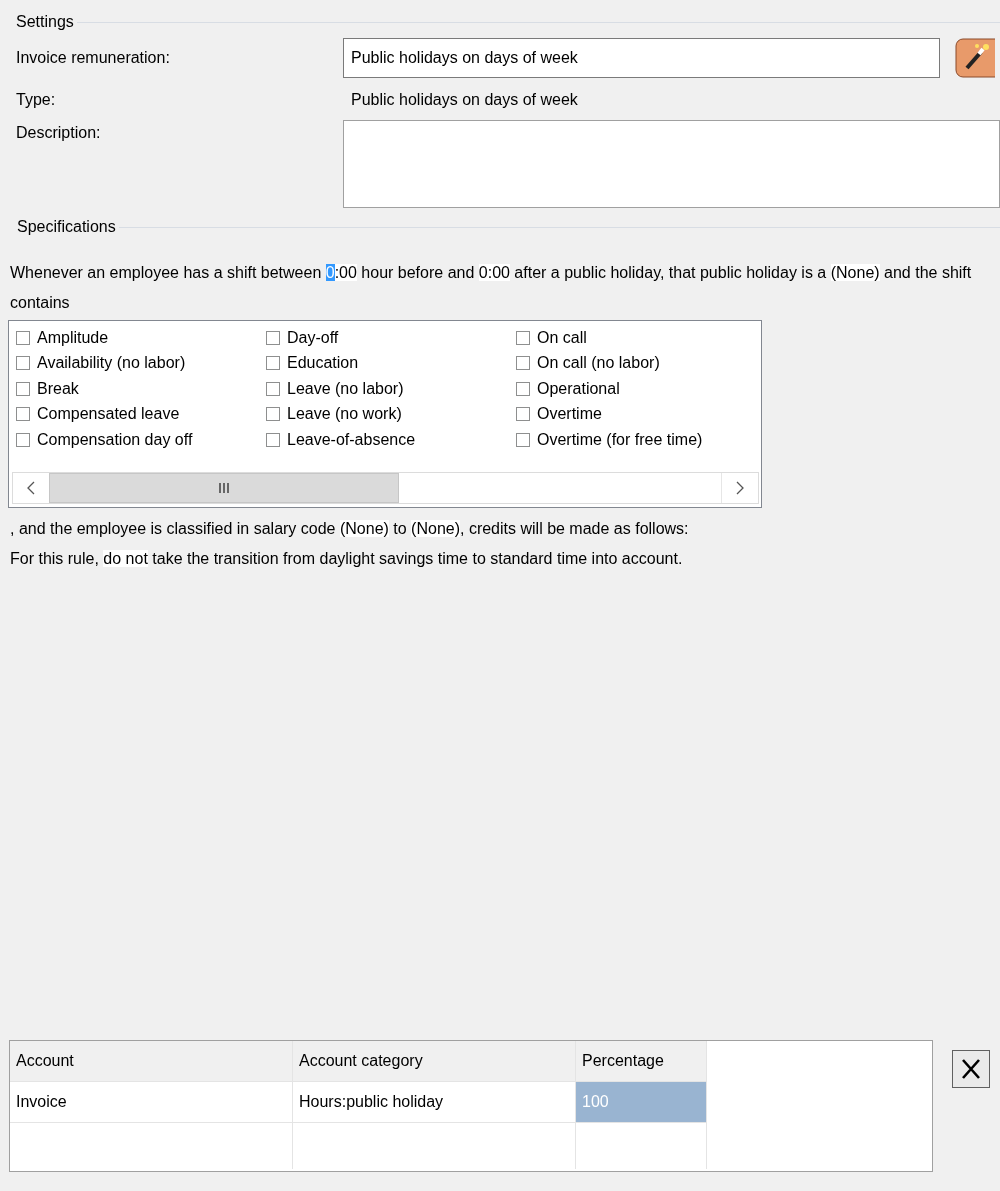  What do you see at coordinates (58, 132) in the screenshot?
I see `field-label: Description:` at bounding box center [58, 132].